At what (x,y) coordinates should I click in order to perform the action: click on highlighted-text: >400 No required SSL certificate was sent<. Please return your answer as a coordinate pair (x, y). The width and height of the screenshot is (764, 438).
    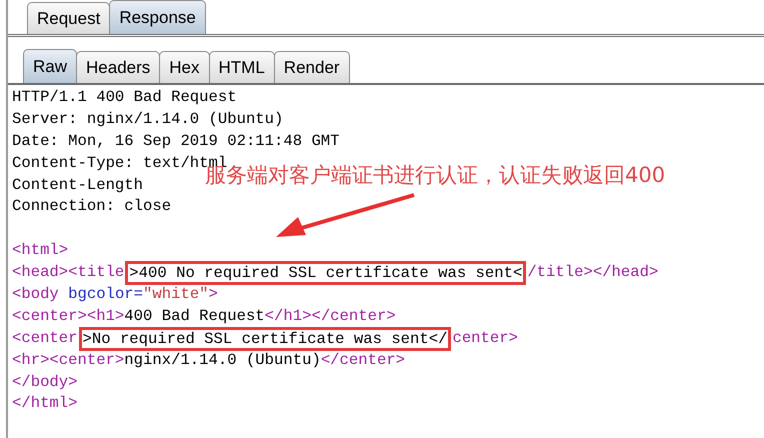
    Looking at the image, I should click on (325, 273).